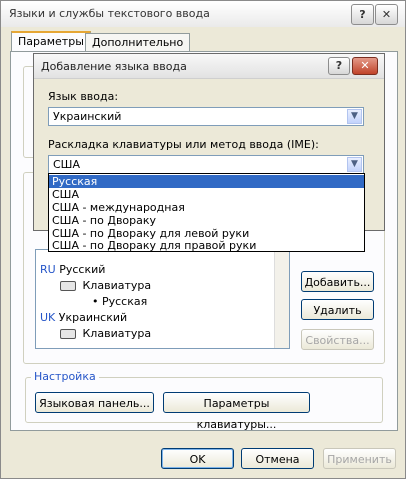 Image resolution: width=406 pixels, height=479 pixels. What do you see at coordinates (337, 309) in the screenshot?
I see `remove-button: Удалить` at bounding box center [337, 309].